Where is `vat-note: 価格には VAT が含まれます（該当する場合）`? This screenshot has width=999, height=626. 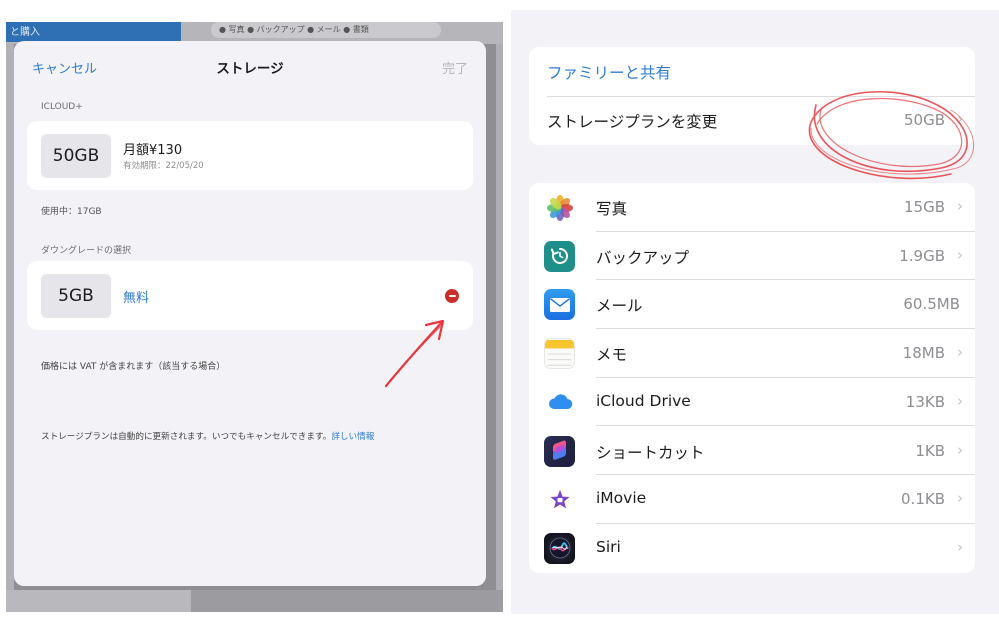
vat-note: 価格には VAT が含まれます（該当する場合） is located at coordinates (133, 367).